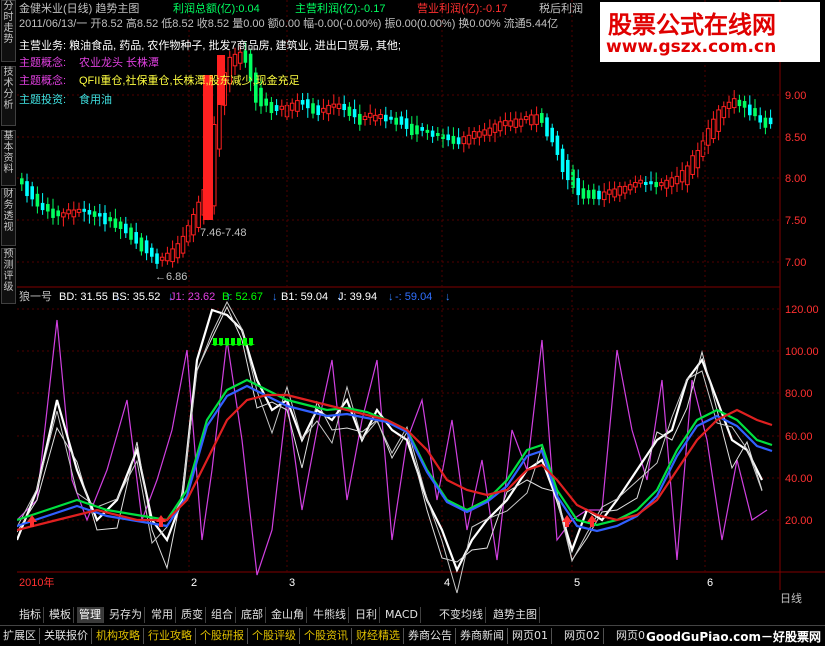  What do you see at coordinates (799, 394) in the screenshot?
I see `indicator-axis-label: 80.00` at bounding box center [799, 394].